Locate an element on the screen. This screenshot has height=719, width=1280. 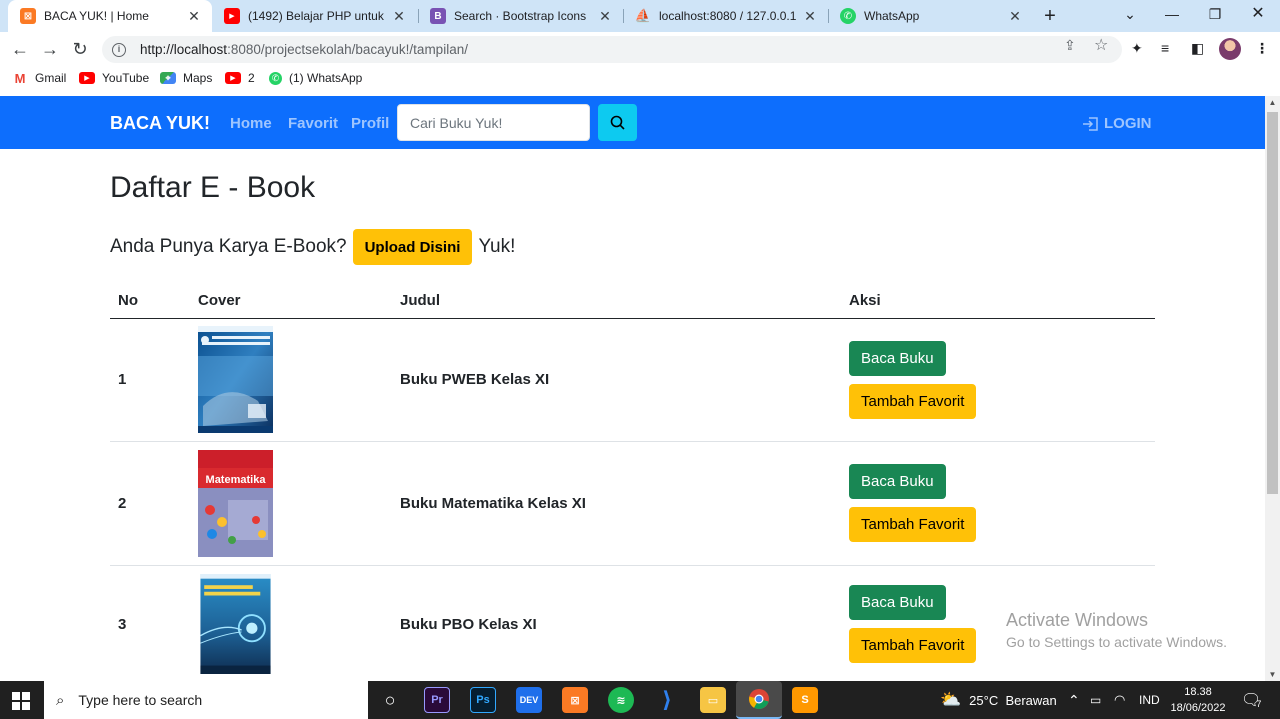
taskbar-search-placeholder: Type here to search is located at coordinates (140, 700).